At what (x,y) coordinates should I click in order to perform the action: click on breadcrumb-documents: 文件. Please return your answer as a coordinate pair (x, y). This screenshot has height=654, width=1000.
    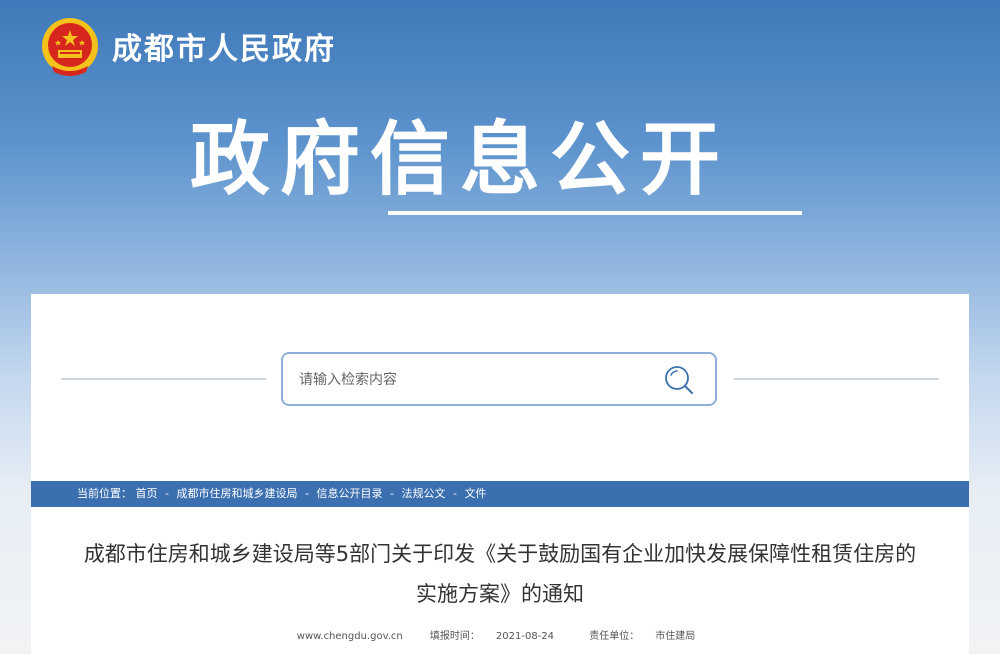
    Looking at the image, I should click on (475, 493).